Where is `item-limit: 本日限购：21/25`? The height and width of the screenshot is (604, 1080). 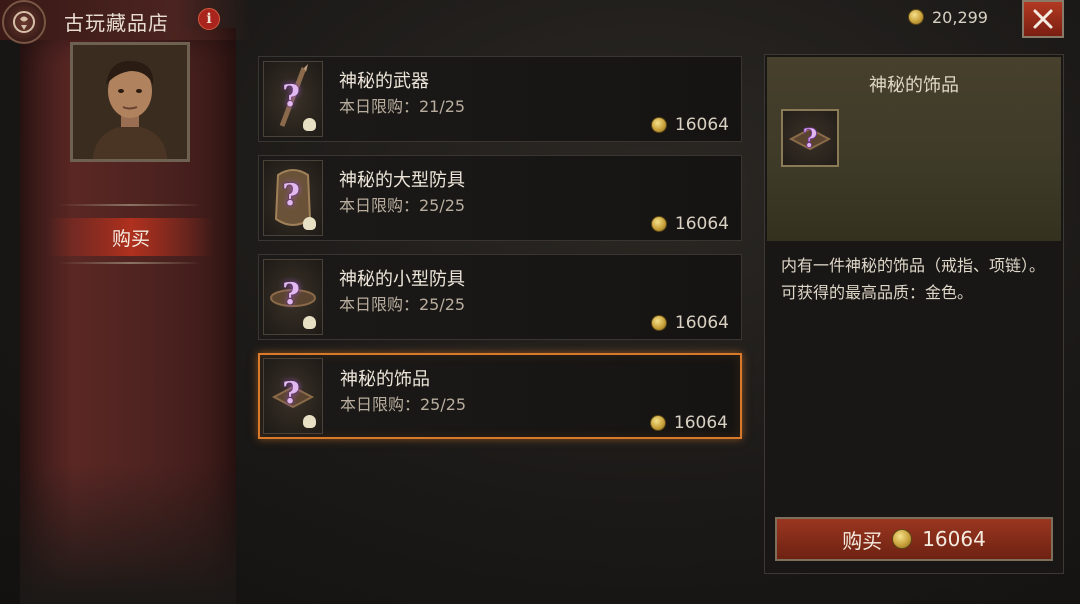 item-limit: 本日限购：21/25 is located at coordinates (402, 106).